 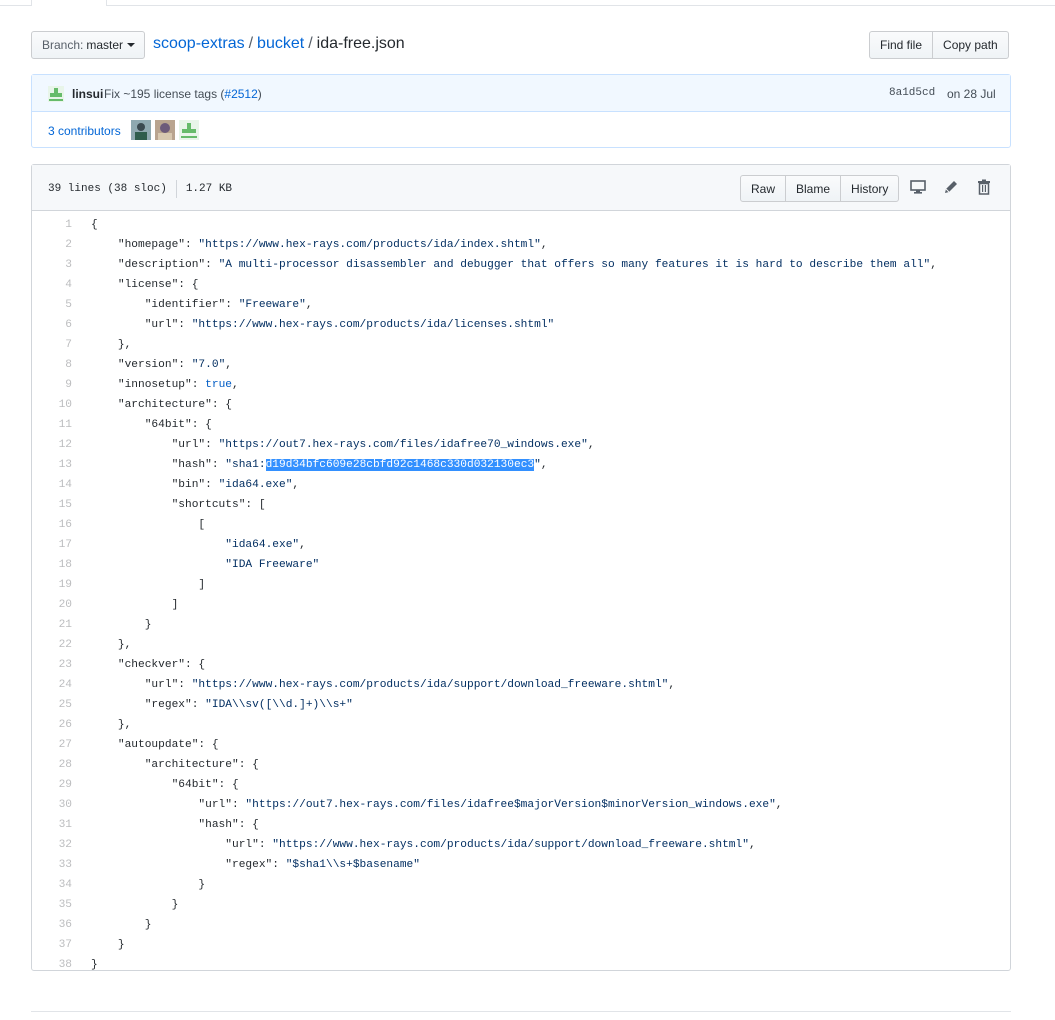 What do you see at coordinates (52, 405) in the screenshot?
I see `line-number: 10` at bounding box center [52, 405].